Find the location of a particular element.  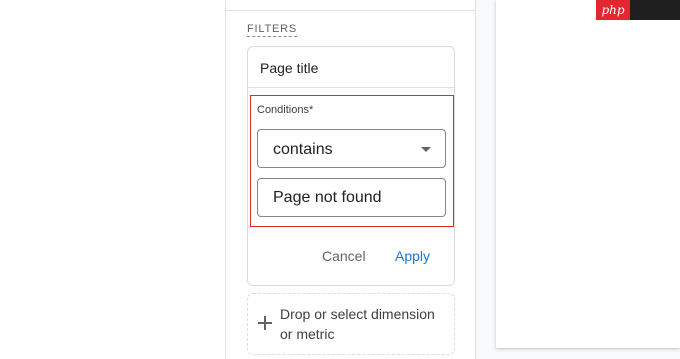

filter-dimension-title: Page title is located at coordinates (289, 68).